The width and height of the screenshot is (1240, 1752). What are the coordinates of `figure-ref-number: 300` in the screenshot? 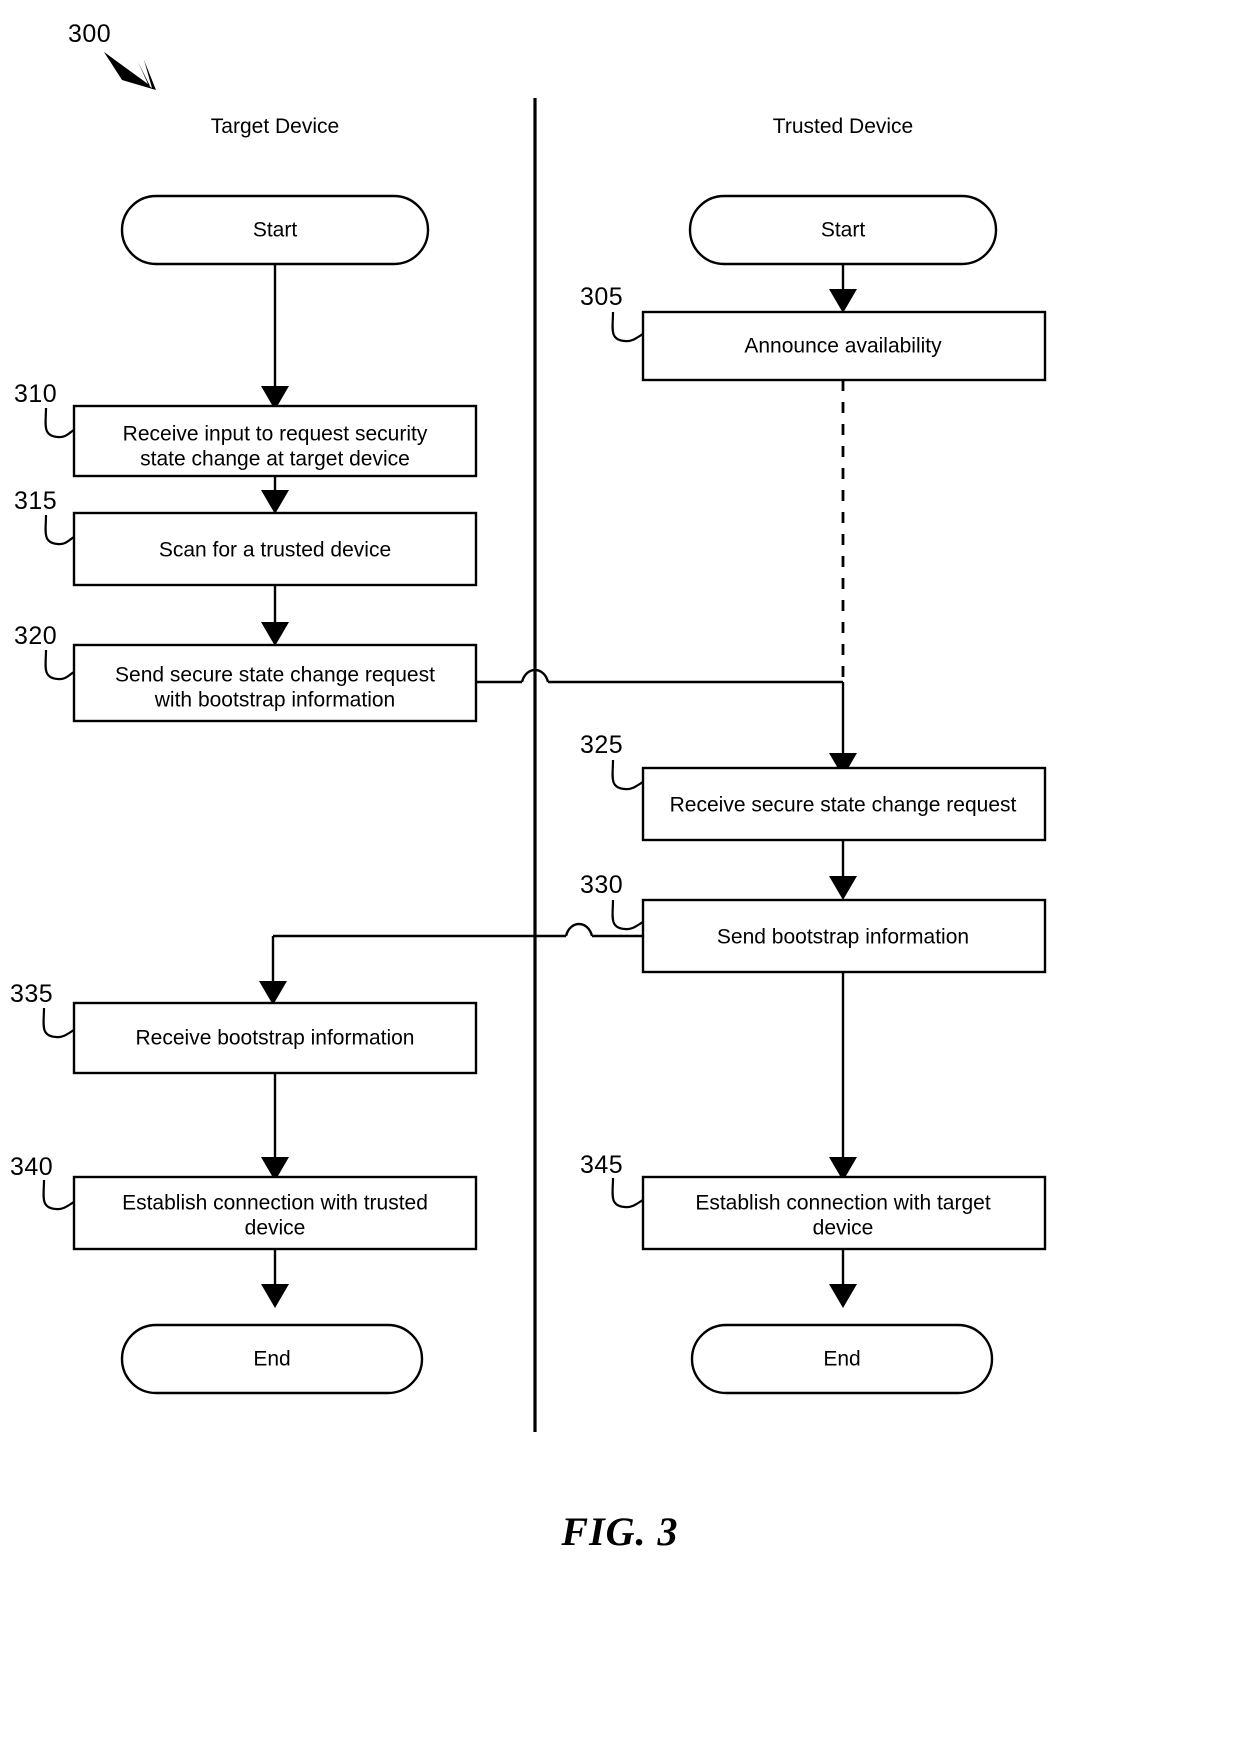 It's located at (89, 34).